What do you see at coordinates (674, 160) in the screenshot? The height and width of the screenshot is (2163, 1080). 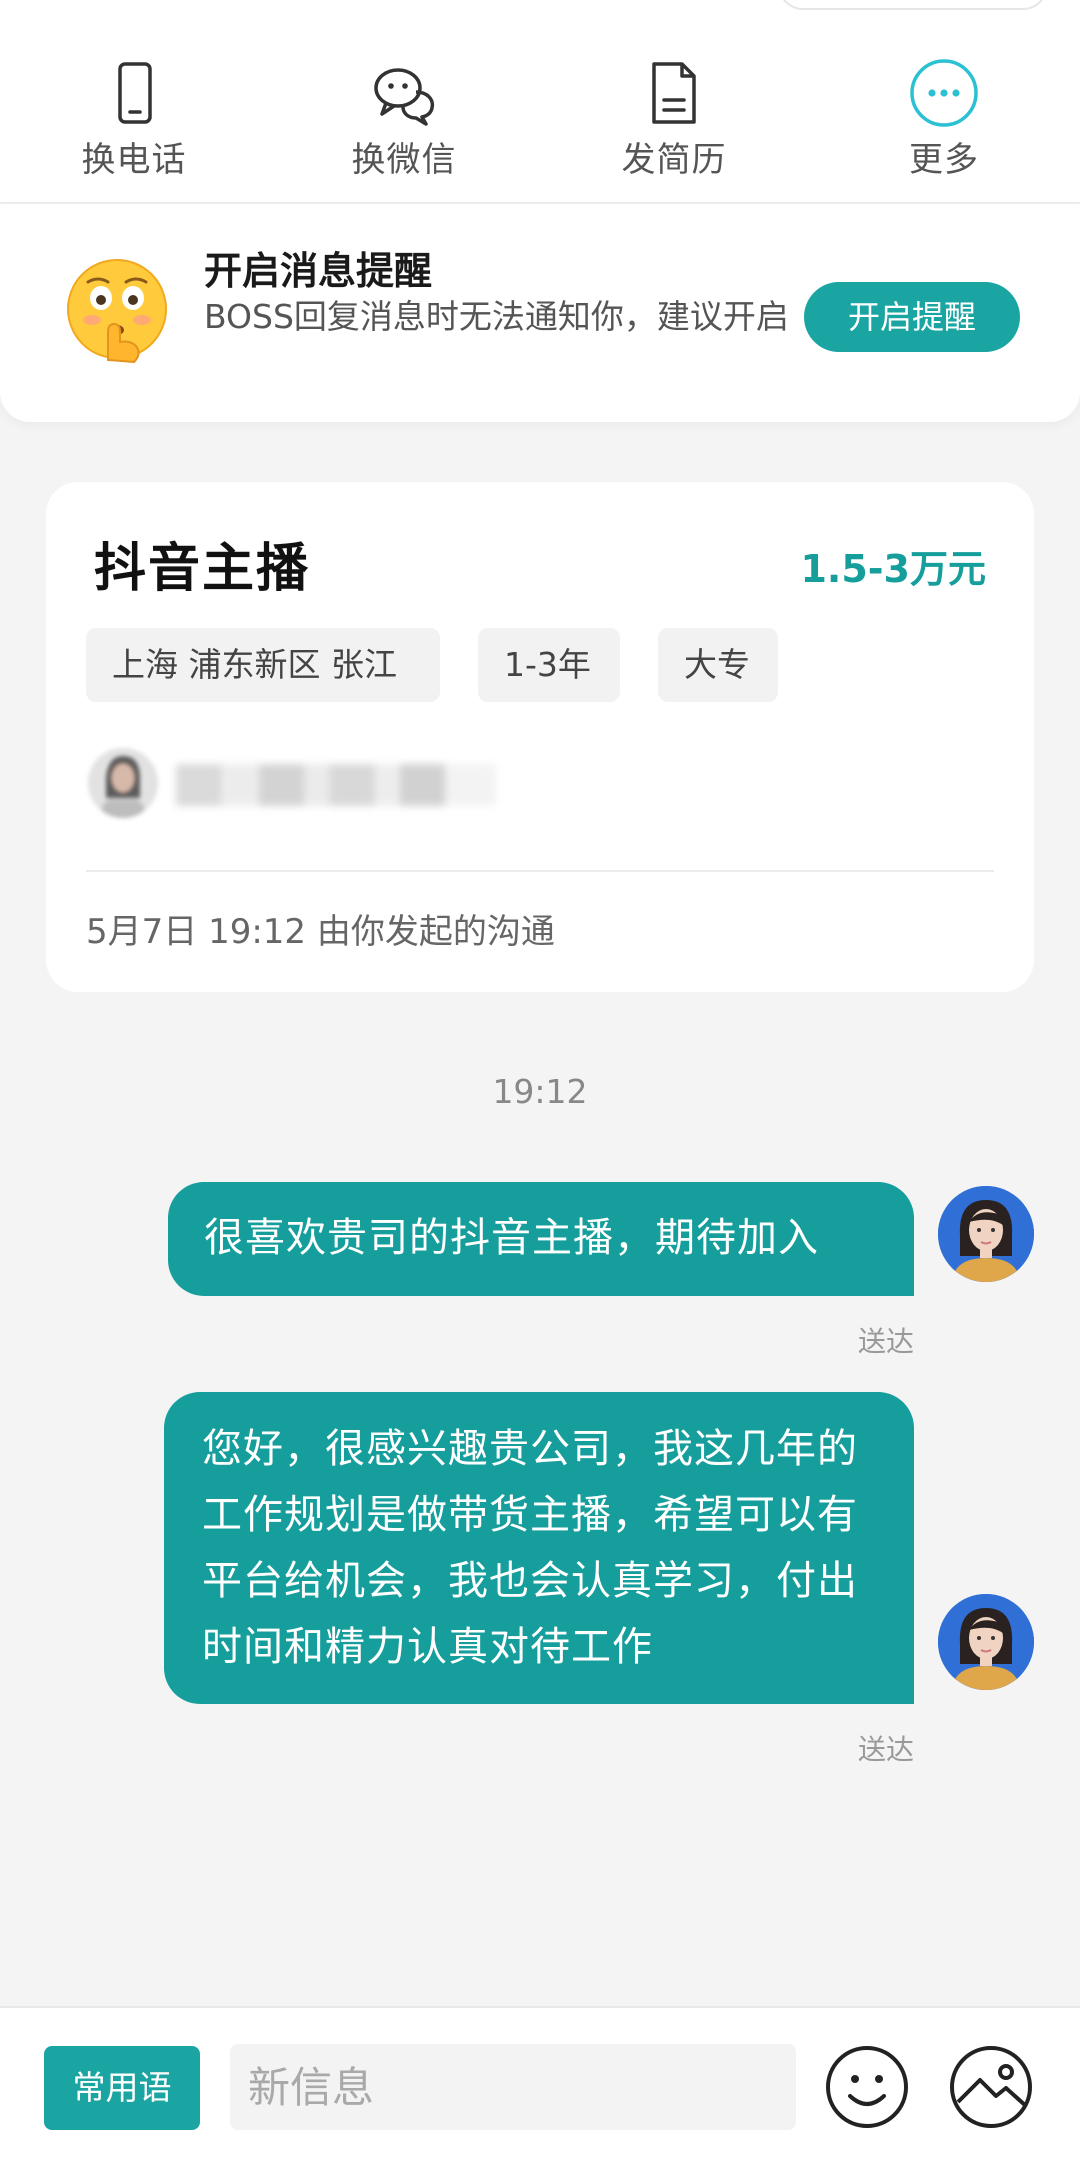 I see `send-resume-label: 发简历` at bounding box center [674, 160].